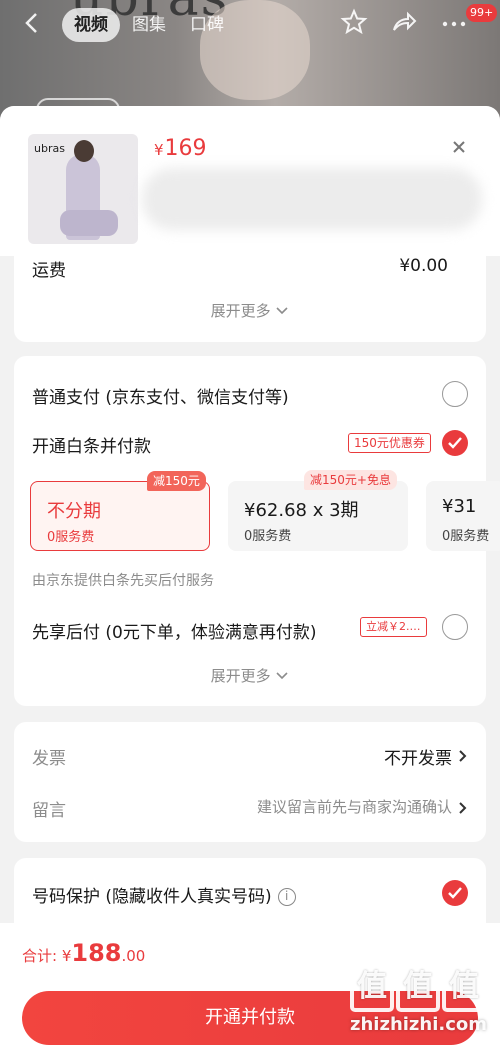 The width and height of the screenshot is (500, 1051). I want to click on plan-option-3-installments: 减150元+免息 ¥62.68 x 3期 0服务费, so click(318, 510).